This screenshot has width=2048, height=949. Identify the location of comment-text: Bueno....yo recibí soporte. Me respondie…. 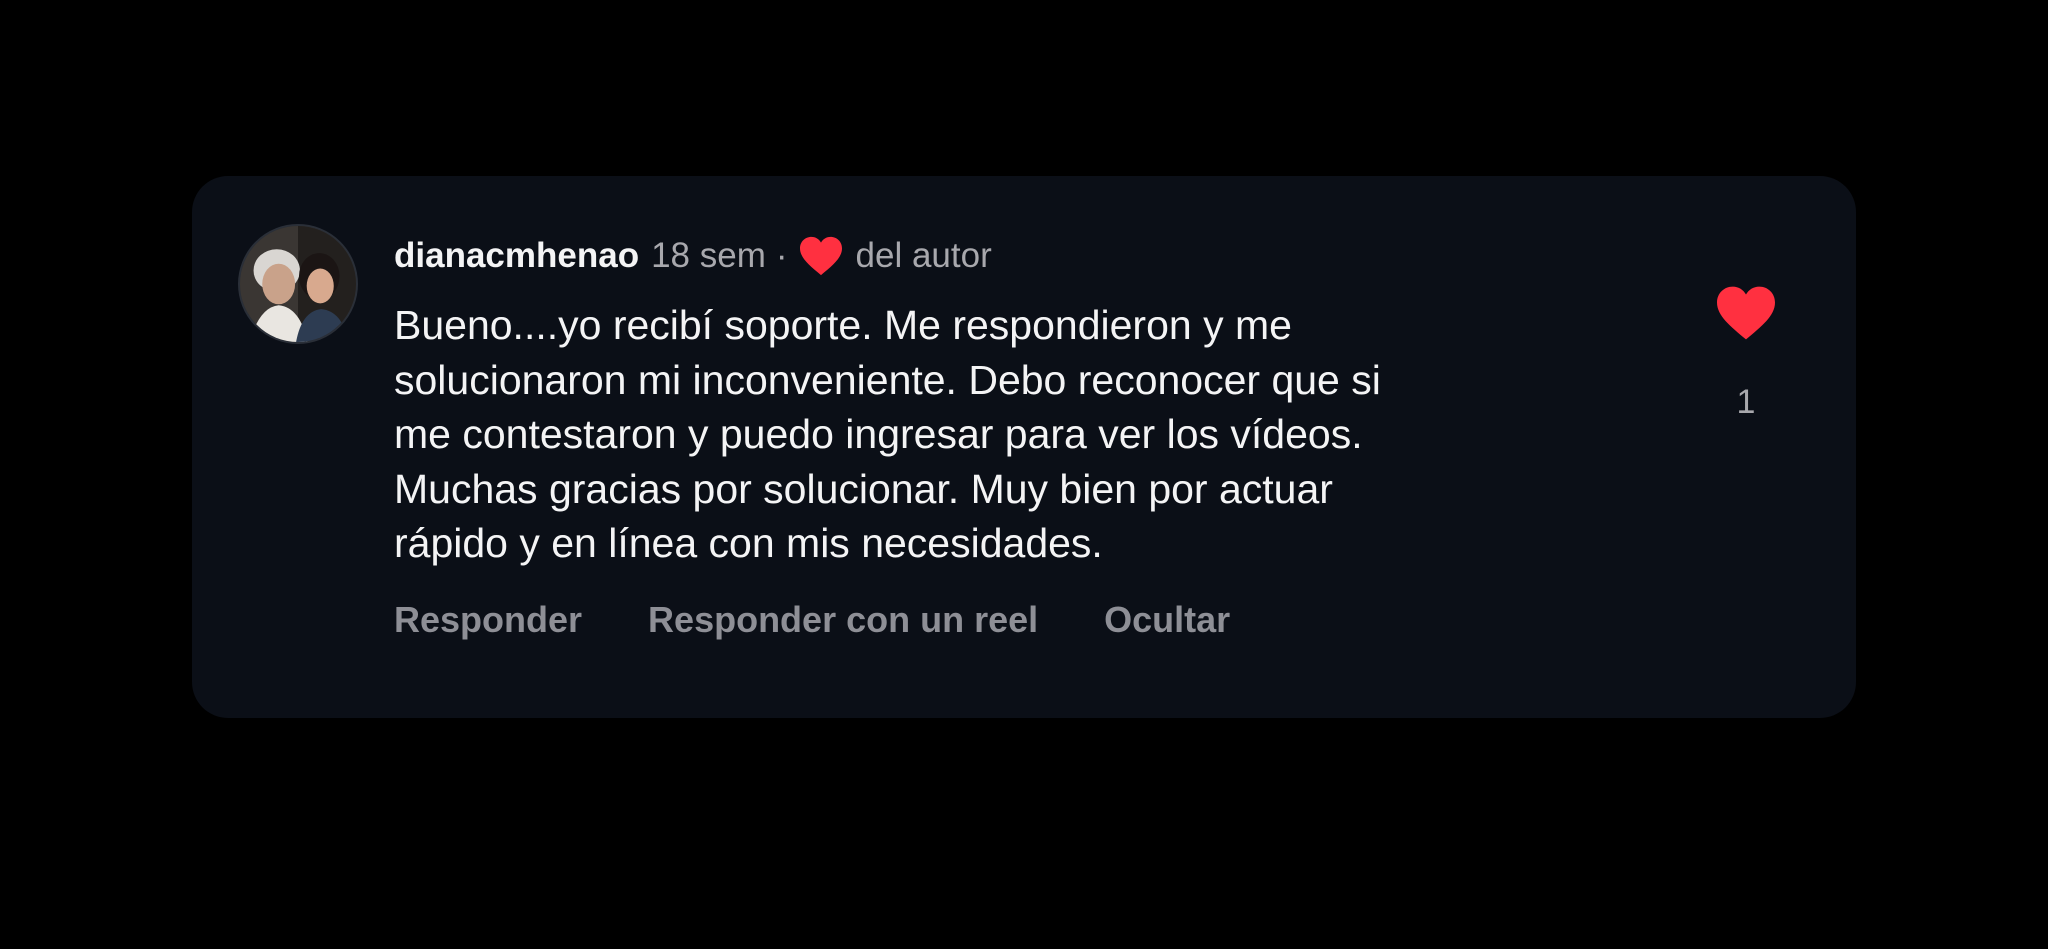
(887, 434).